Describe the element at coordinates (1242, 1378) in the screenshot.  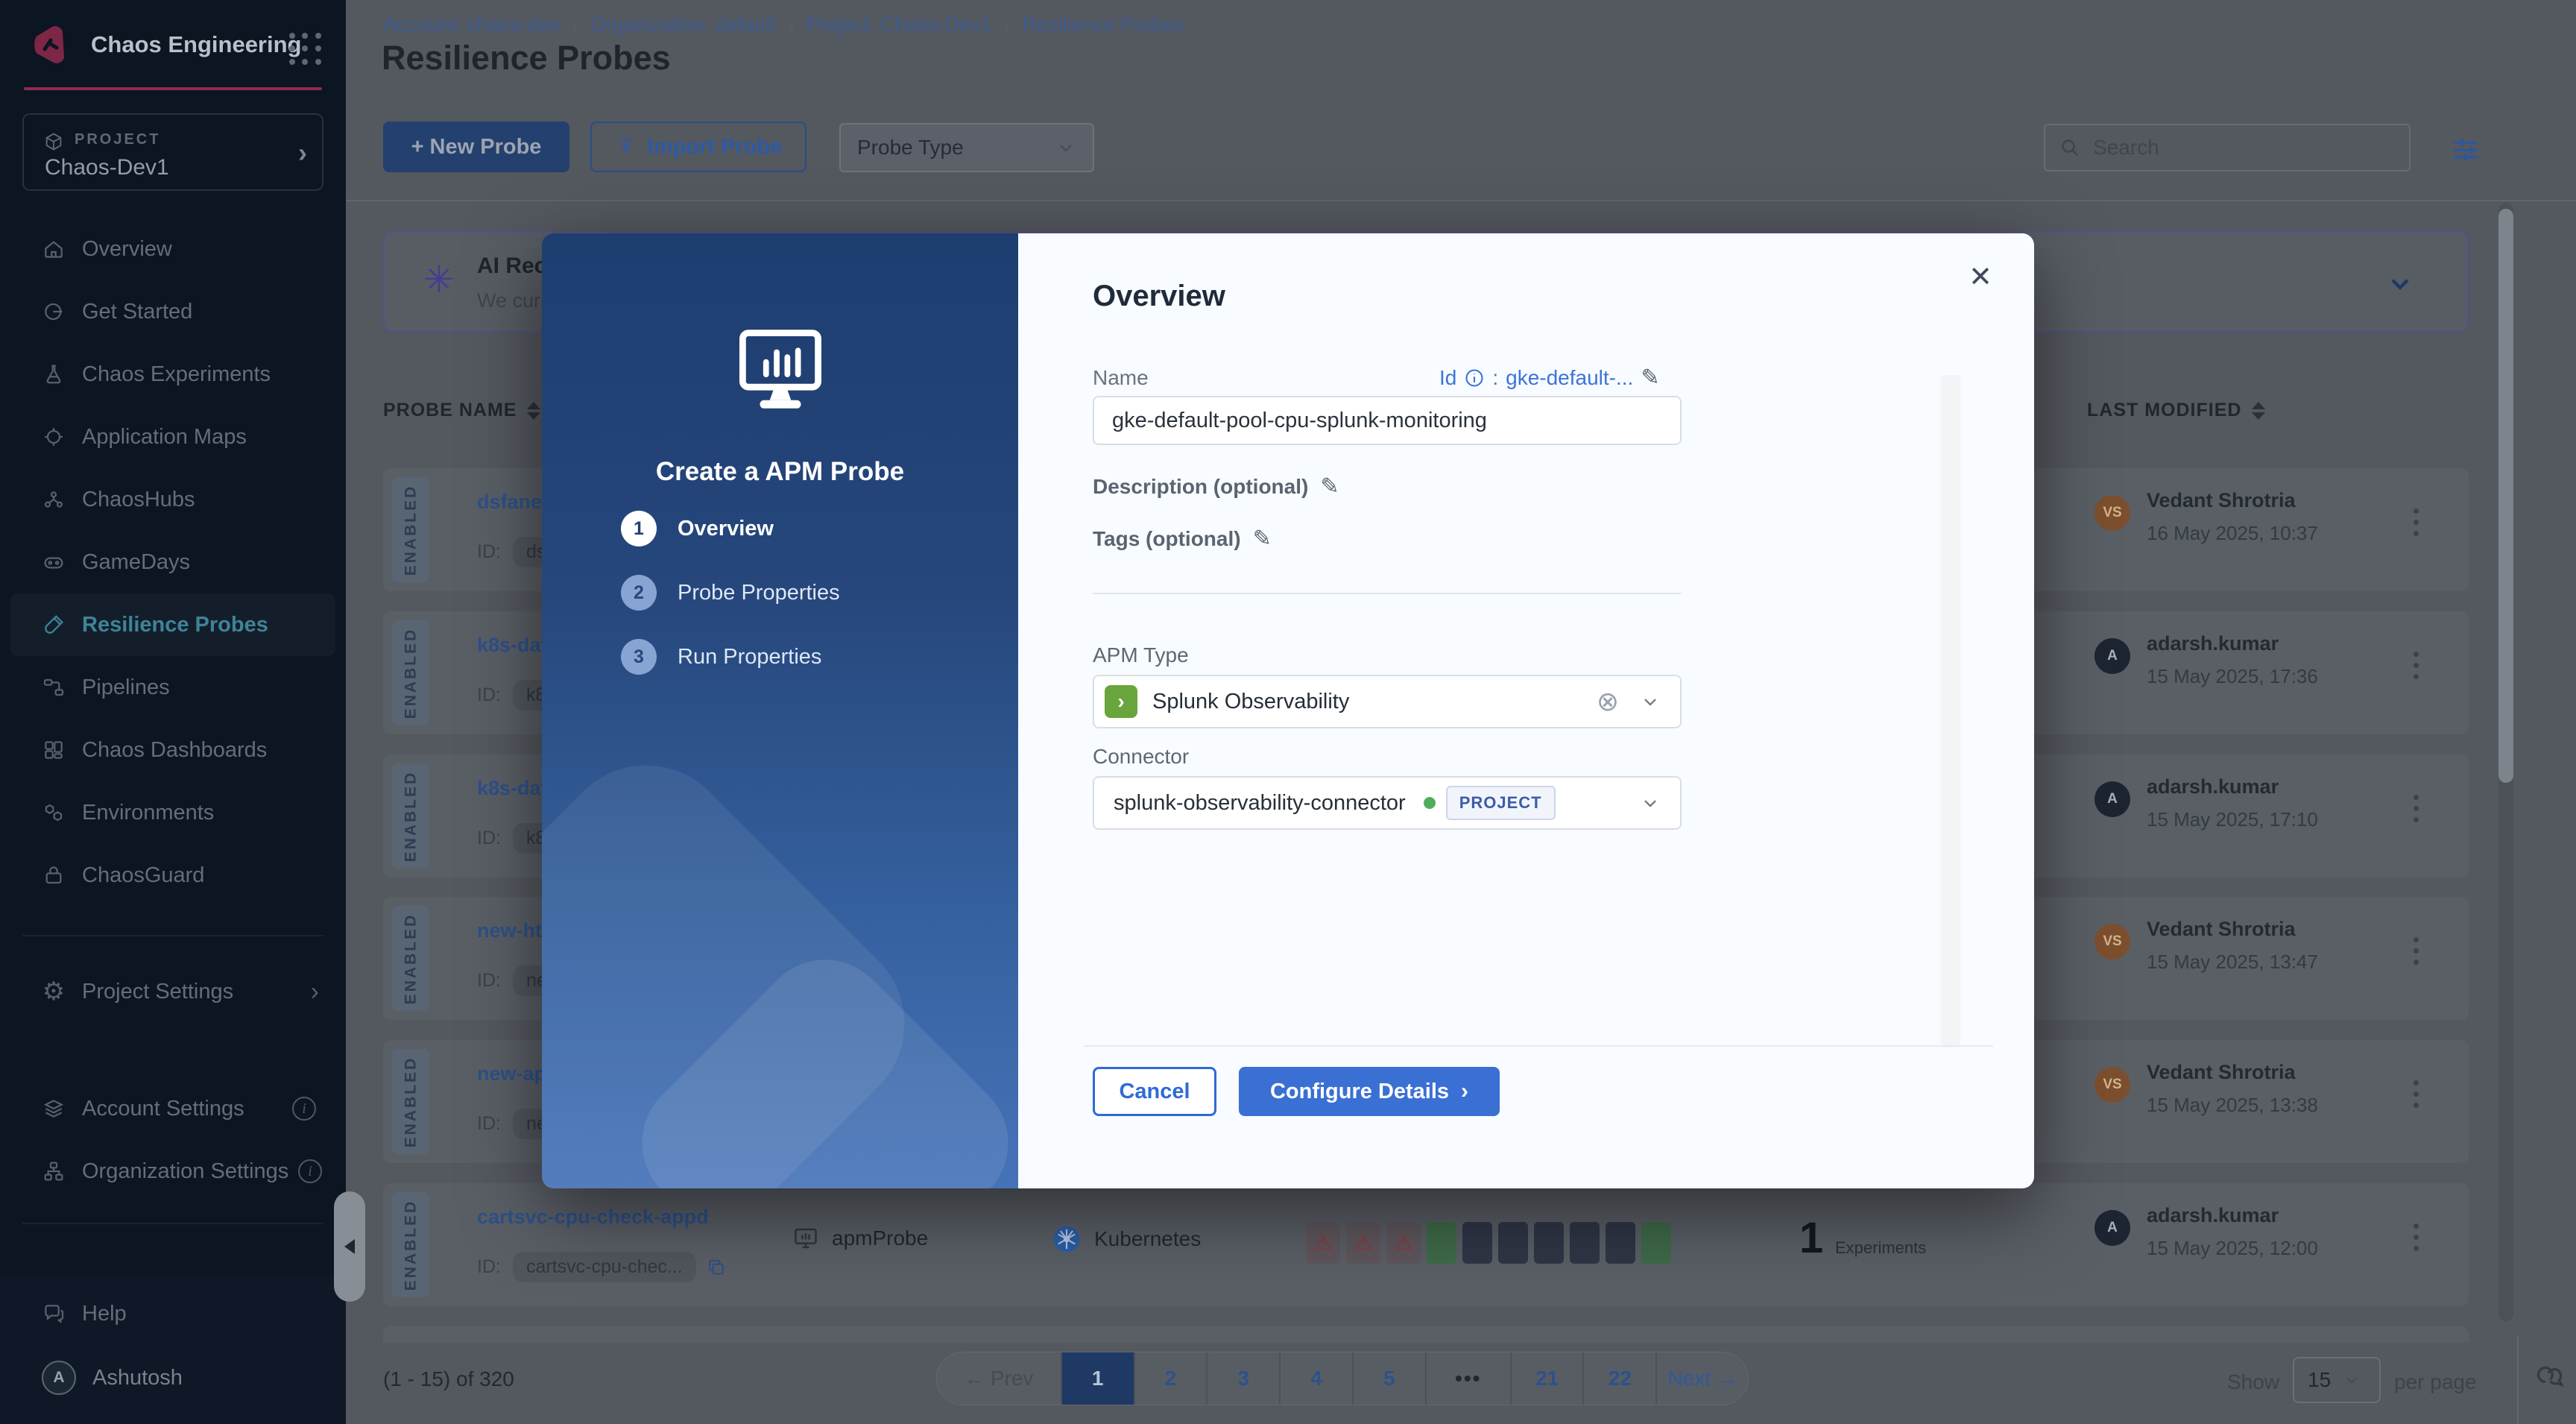
I see `page-button-3: 3` at that location.